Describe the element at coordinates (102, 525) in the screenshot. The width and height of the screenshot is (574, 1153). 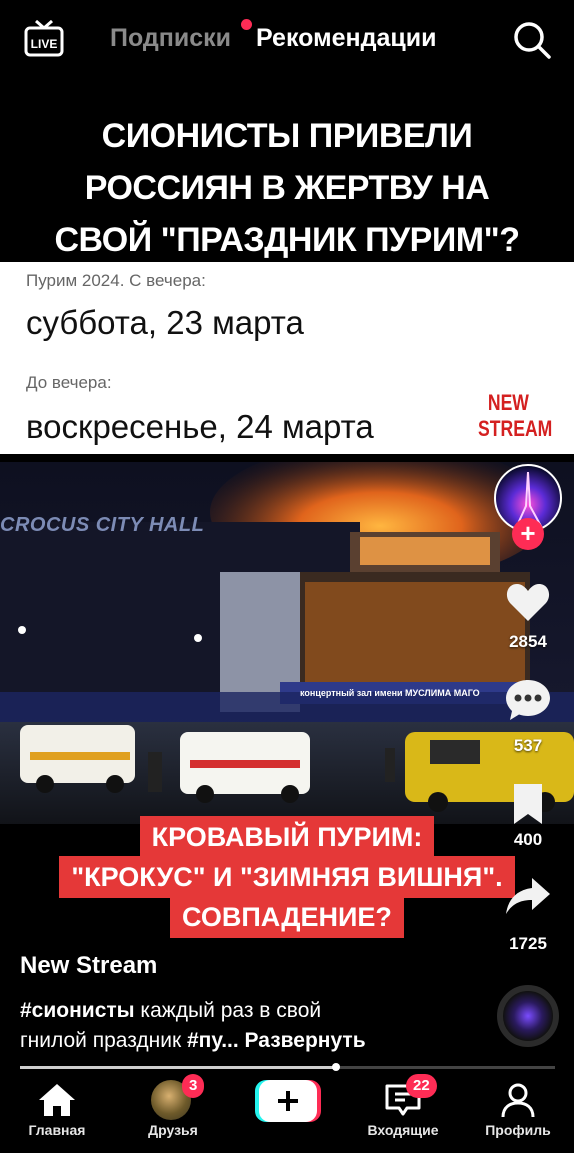
I see `venue-sign: CROCUS CITY HALL` at that location.